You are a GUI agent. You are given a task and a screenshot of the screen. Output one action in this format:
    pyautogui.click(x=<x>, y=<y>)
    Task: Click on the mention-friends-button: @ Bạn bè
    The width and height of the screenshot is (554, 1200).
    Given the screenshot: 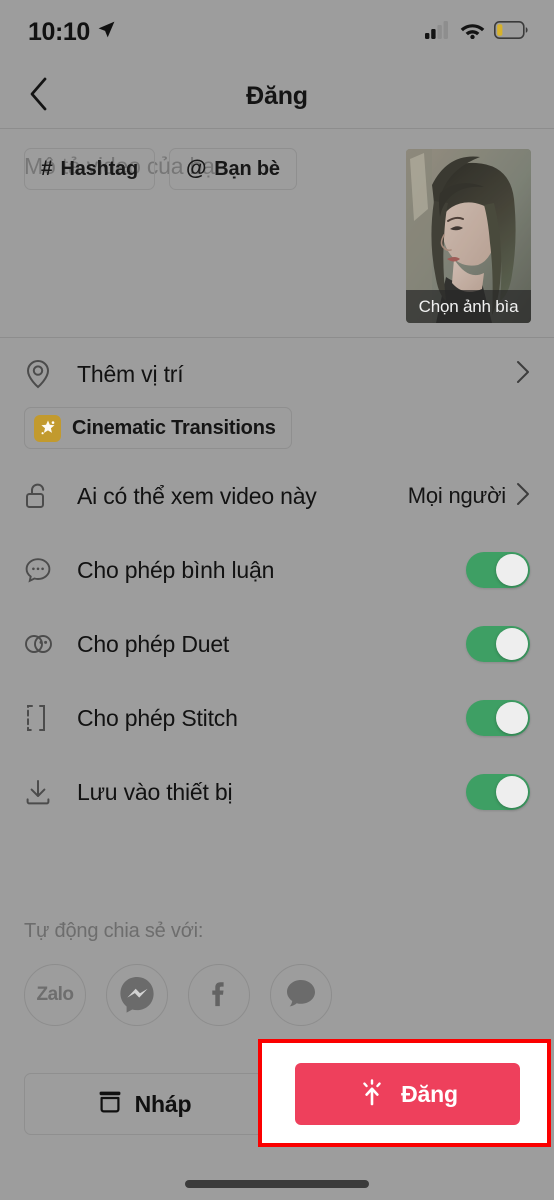 What is the action you would take?
    pyautogui.click(x=233, y=169)
    